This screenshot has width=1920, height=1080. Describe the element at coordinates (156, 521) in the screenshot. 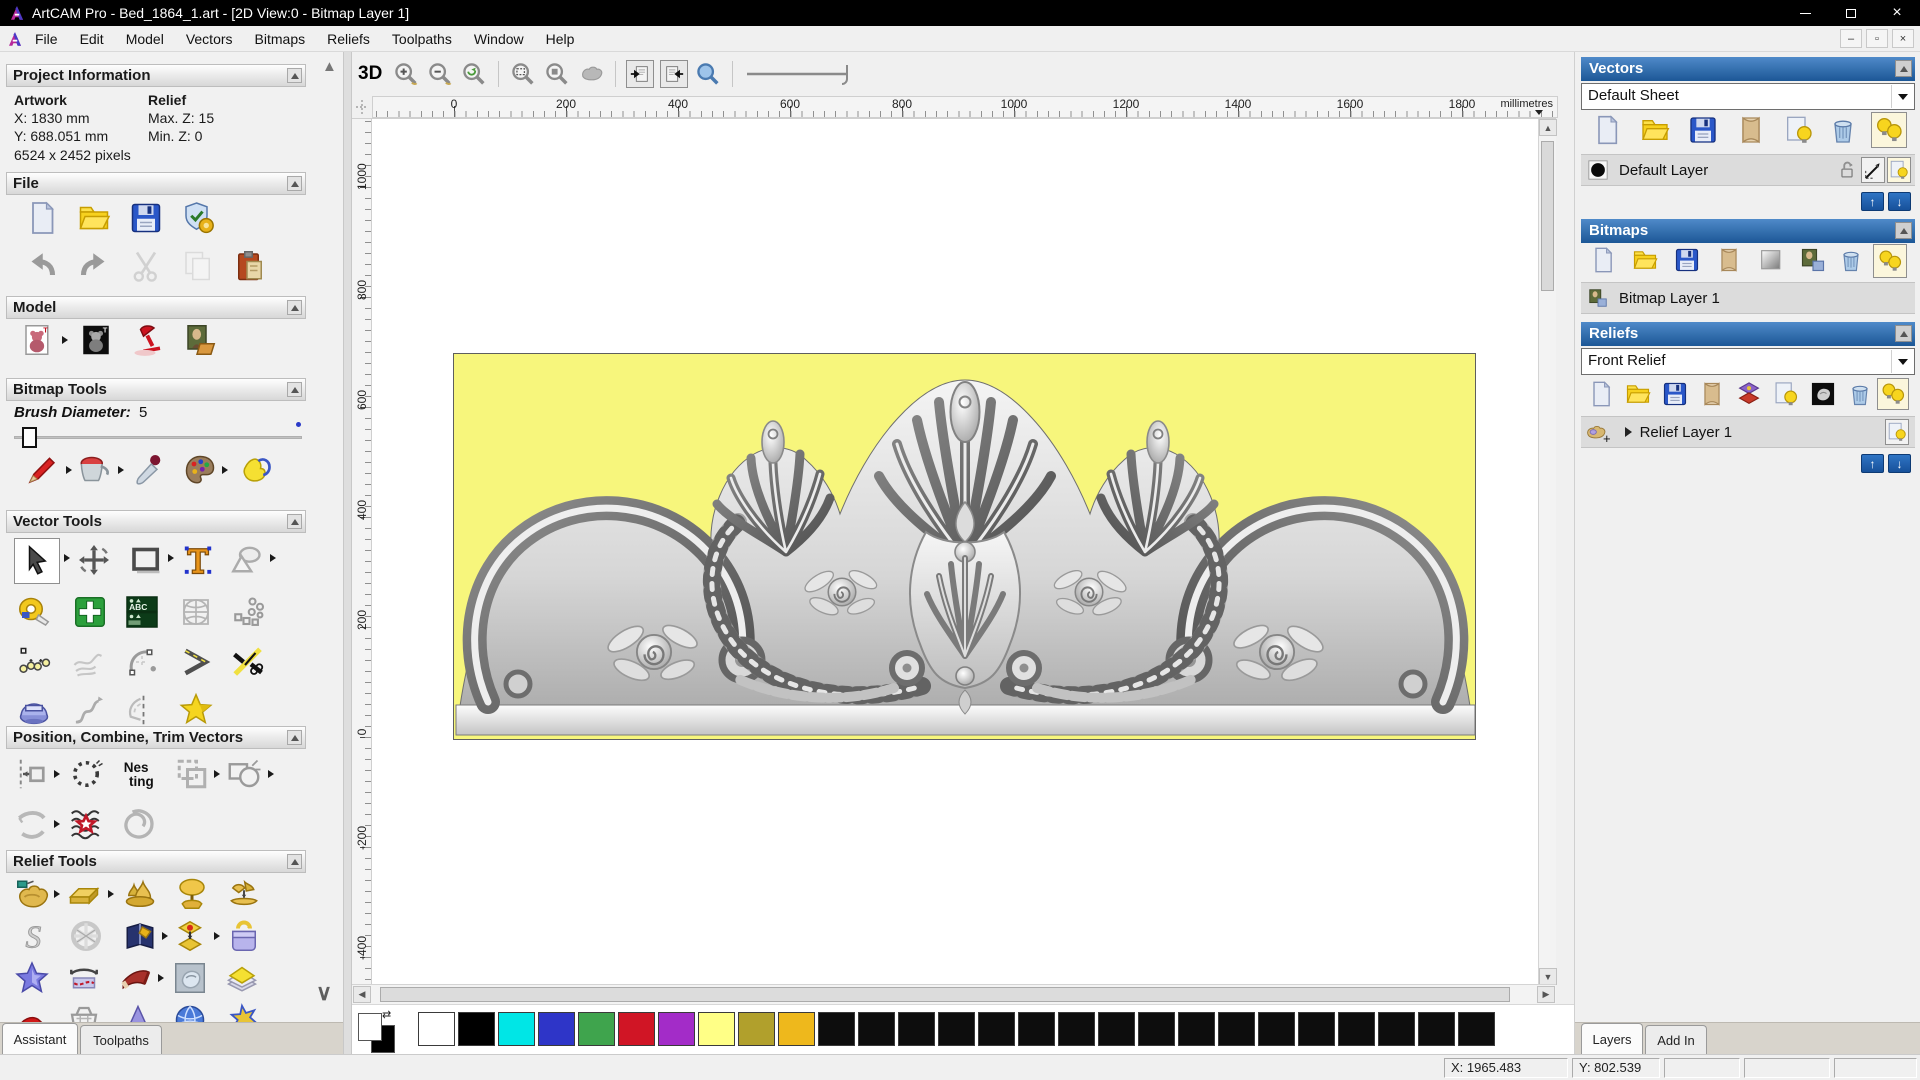

I see `section-vector-tools: Vector Tools` at that location.